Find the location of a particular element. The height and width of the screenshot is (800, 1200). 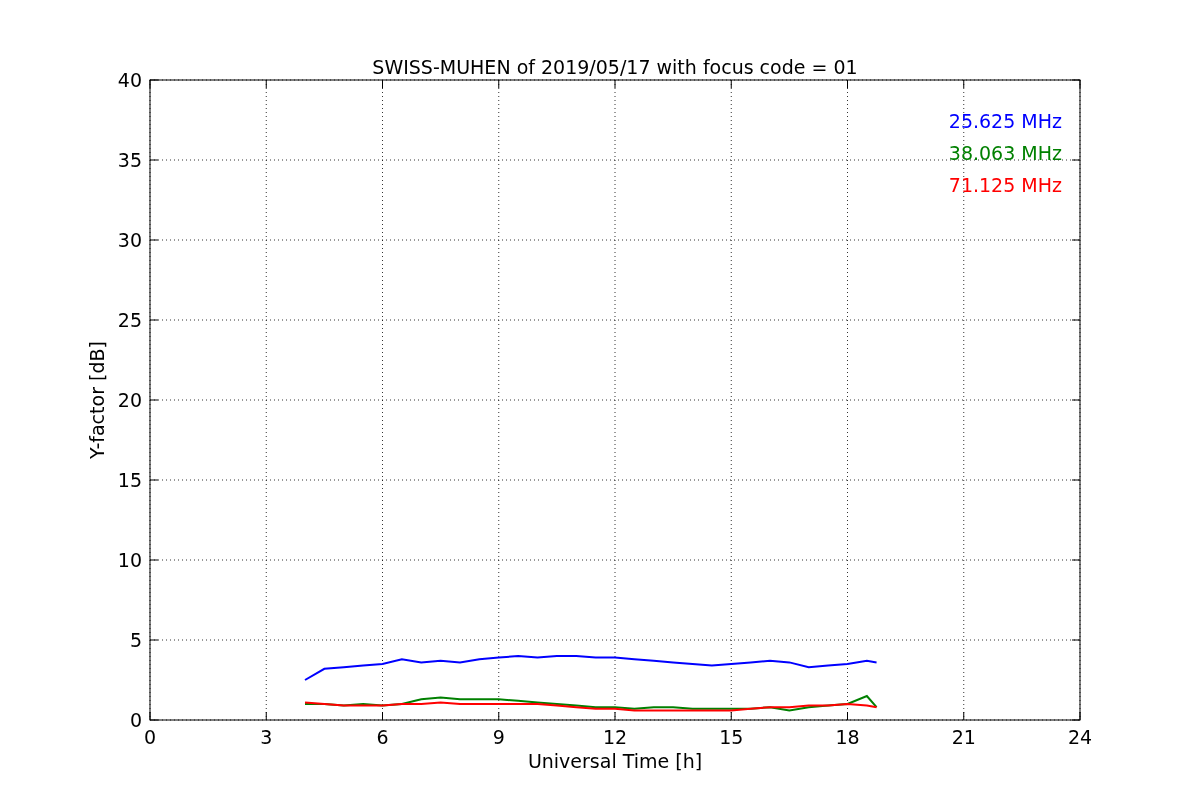

legend-label: 71.125 MHz is located at coordinates (1005, 185).